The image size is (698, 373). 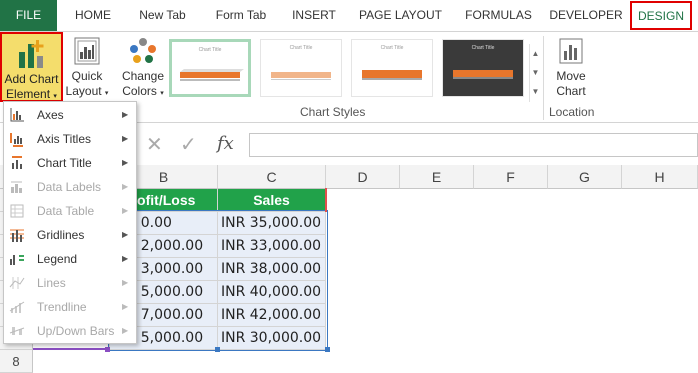 I want to click on tab-design: DESIGN, so click(x=661, y=15).